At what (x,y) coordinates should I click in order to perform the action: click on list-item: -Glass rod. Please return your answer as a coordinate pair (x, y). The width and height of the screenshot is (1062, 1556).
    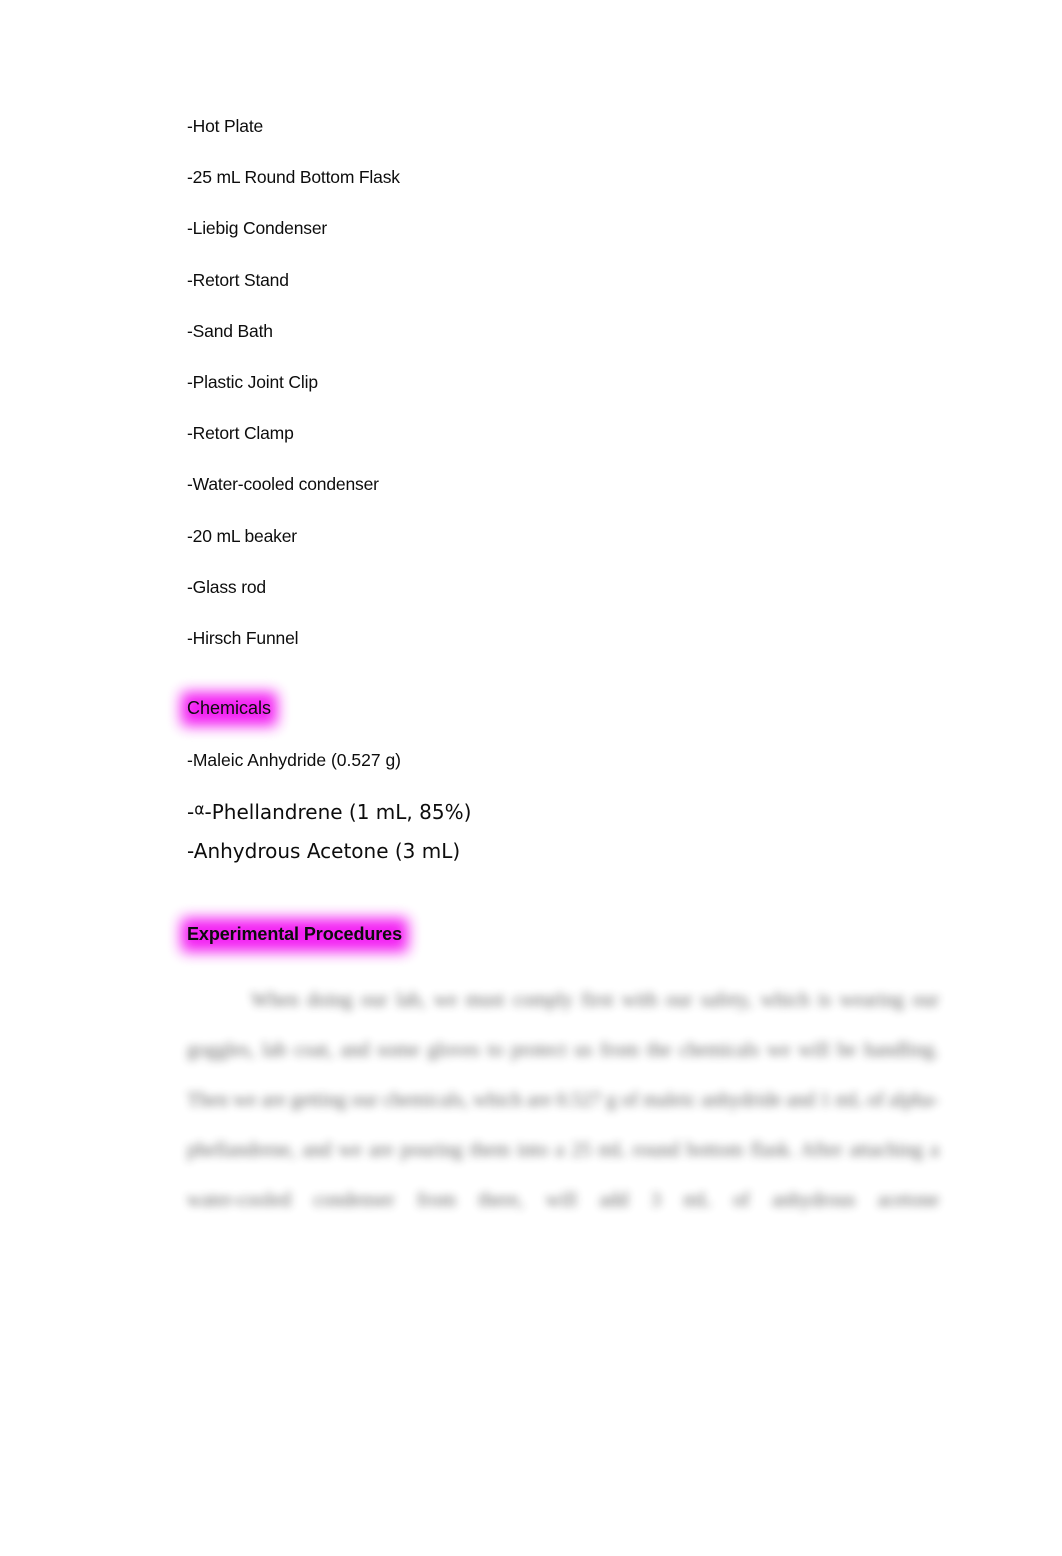
    Looking at the image, I should click on (226, 586).